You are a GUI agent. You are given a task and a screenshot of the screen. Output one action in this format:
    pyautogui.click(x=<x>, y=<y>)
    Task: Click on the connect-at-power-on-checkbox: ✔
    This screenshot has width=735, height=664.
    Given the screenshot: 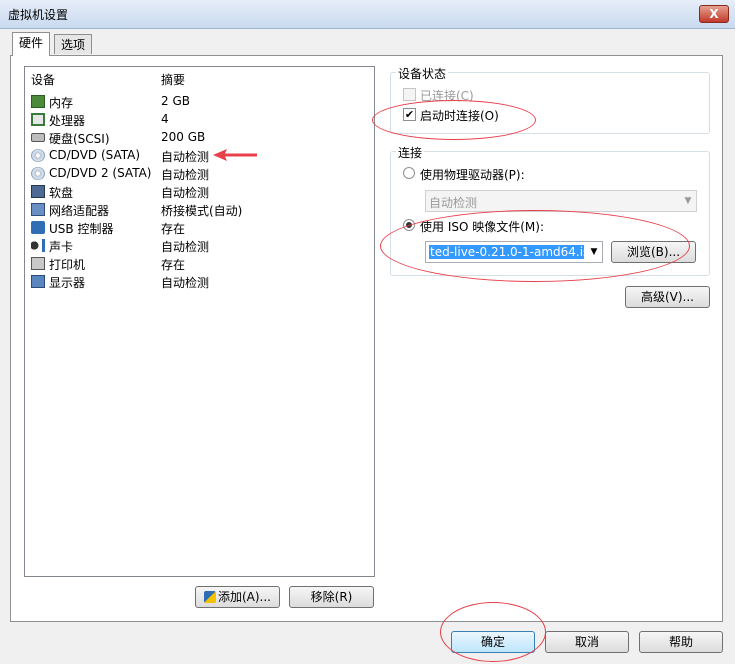 What is the action you would take?
    pyautogui.click(x=409, y=114)
    